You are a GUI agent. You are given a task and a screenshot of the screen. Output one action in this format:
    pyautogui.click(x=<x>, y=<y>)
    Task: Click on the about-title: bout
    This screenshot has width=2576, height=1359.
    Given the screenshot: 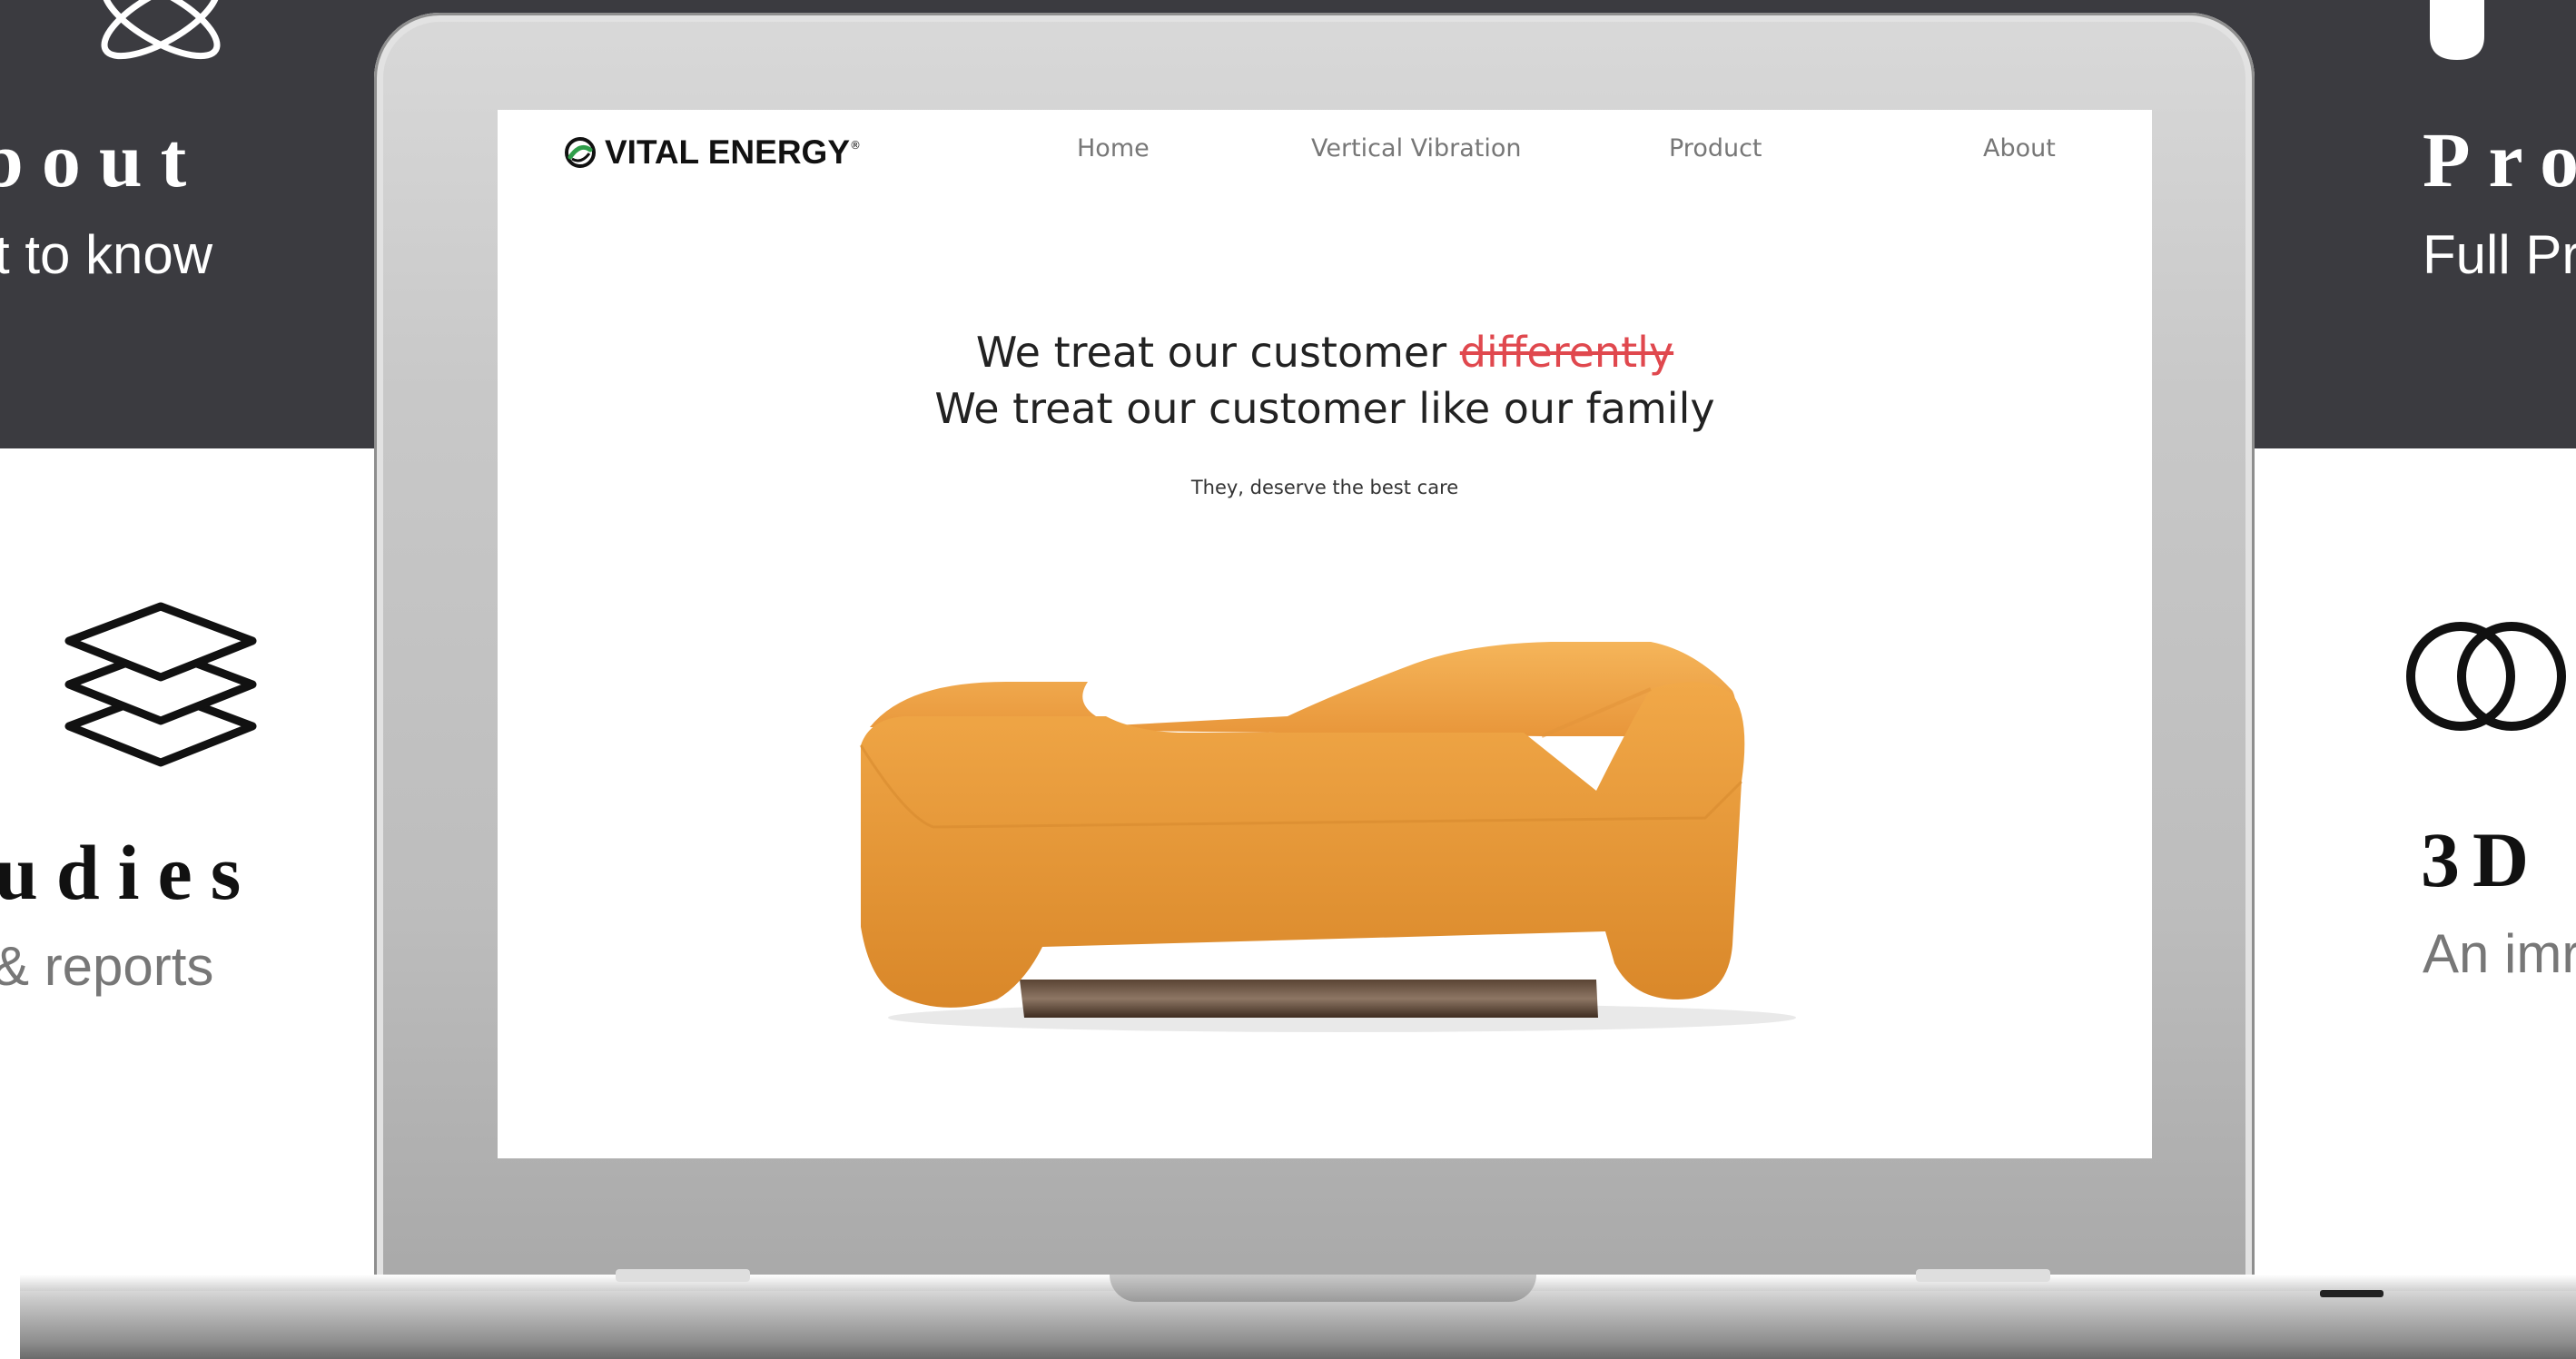 What is the action you would take?
    pyautogui.click(x=102, y=159)
    